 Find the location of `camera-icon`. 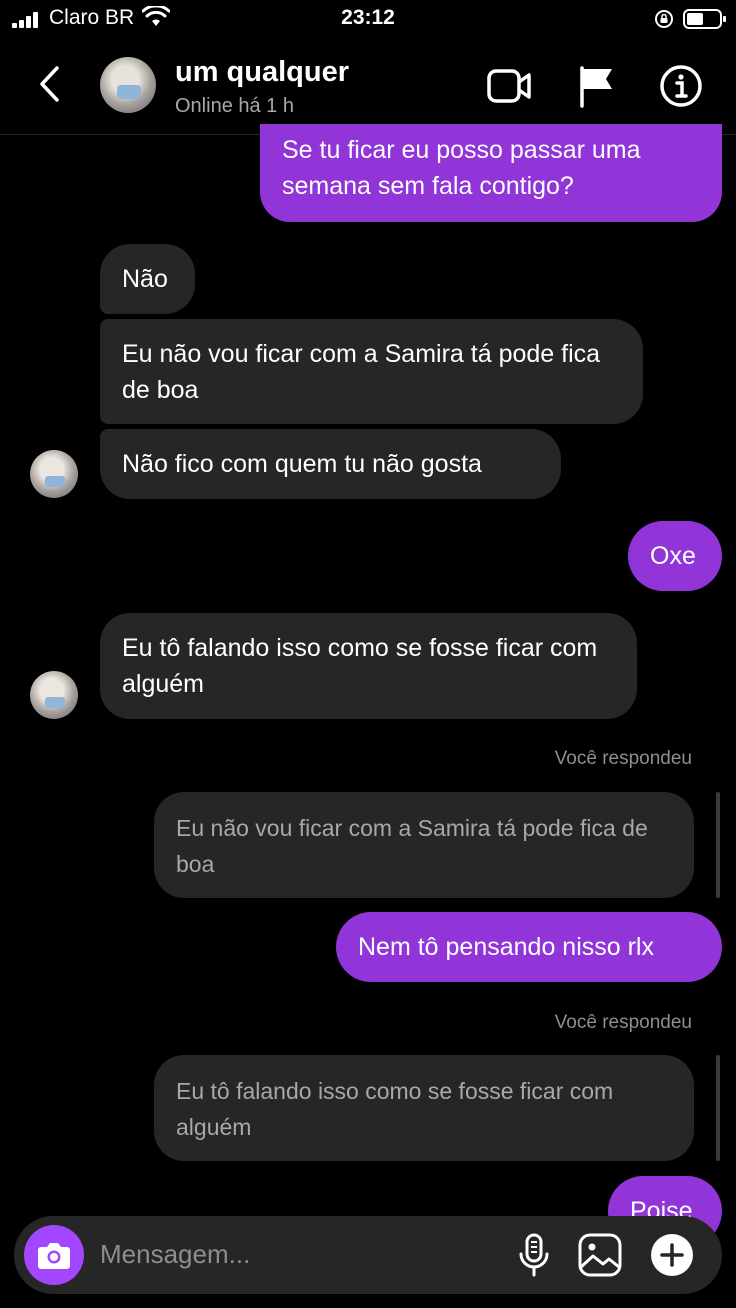

camera-icon is located at coordinates (54, 1256).